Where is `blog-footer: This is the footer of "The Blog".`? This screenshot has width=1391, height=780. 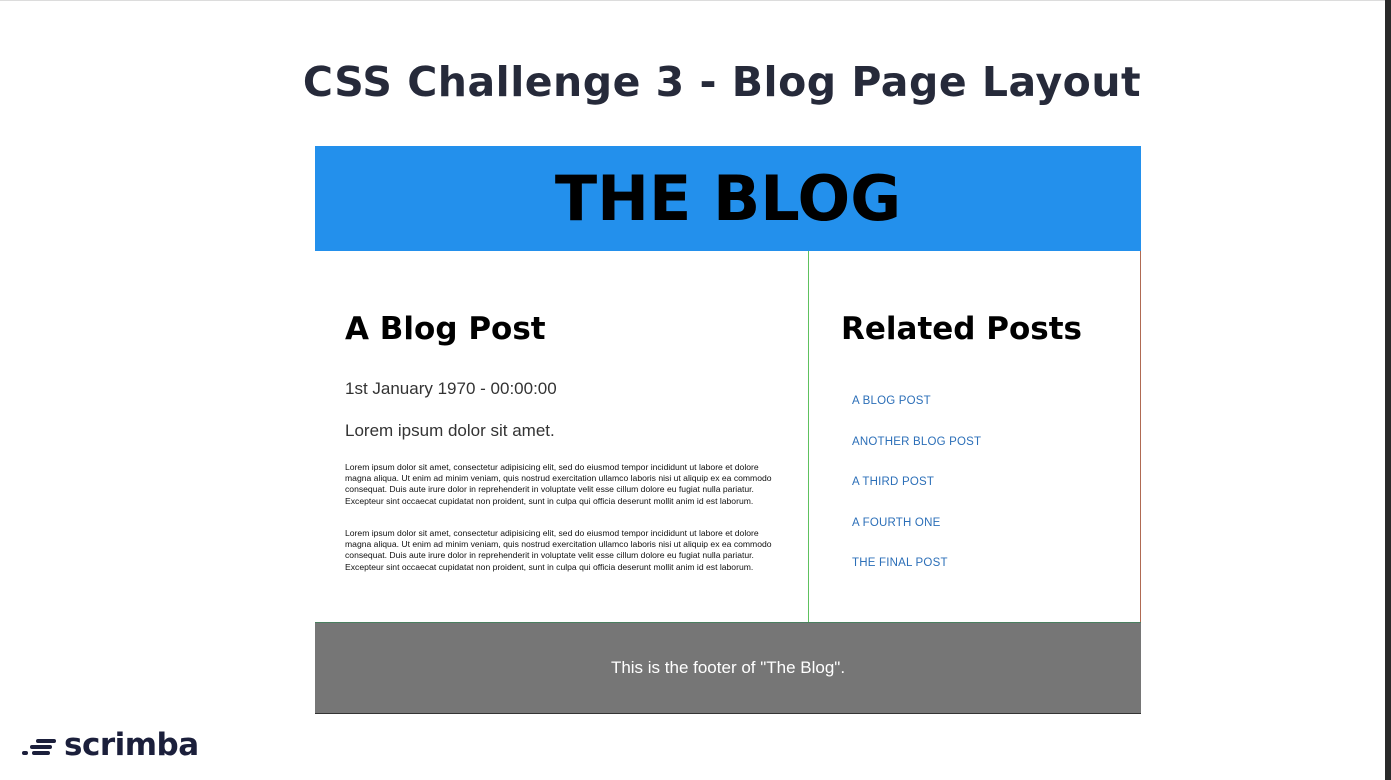
blog-footer: This is the footer of "The Blog". is located at coordinates (728, 668).